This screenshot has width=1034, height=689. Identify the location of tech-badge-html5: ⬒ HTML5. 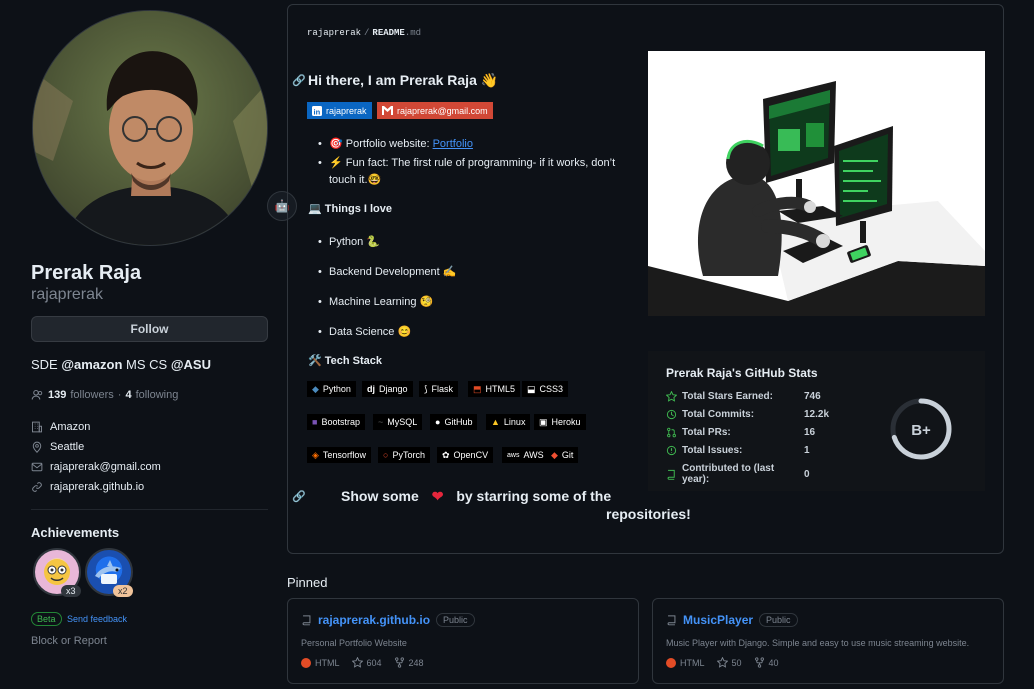
(494, 389).